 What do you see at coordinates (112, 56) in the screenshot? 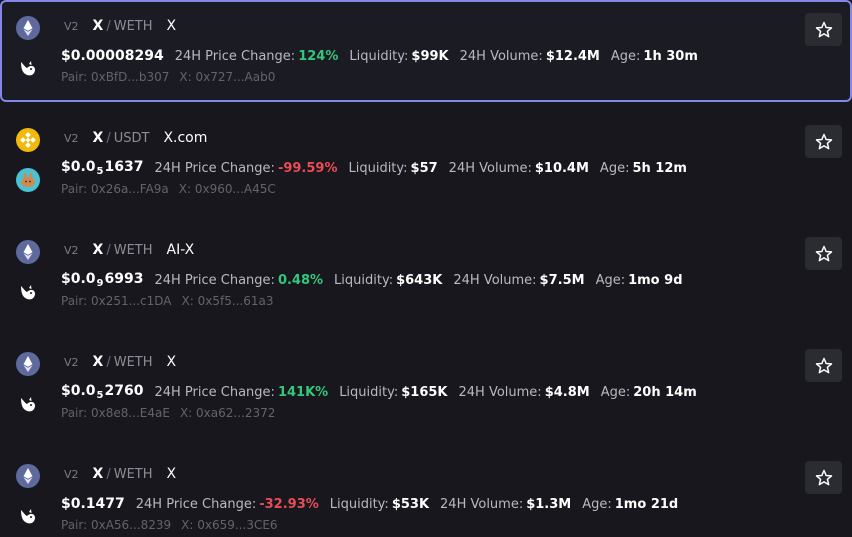
I see `price-value: $0.00008294` at bounding box center [112, 56].